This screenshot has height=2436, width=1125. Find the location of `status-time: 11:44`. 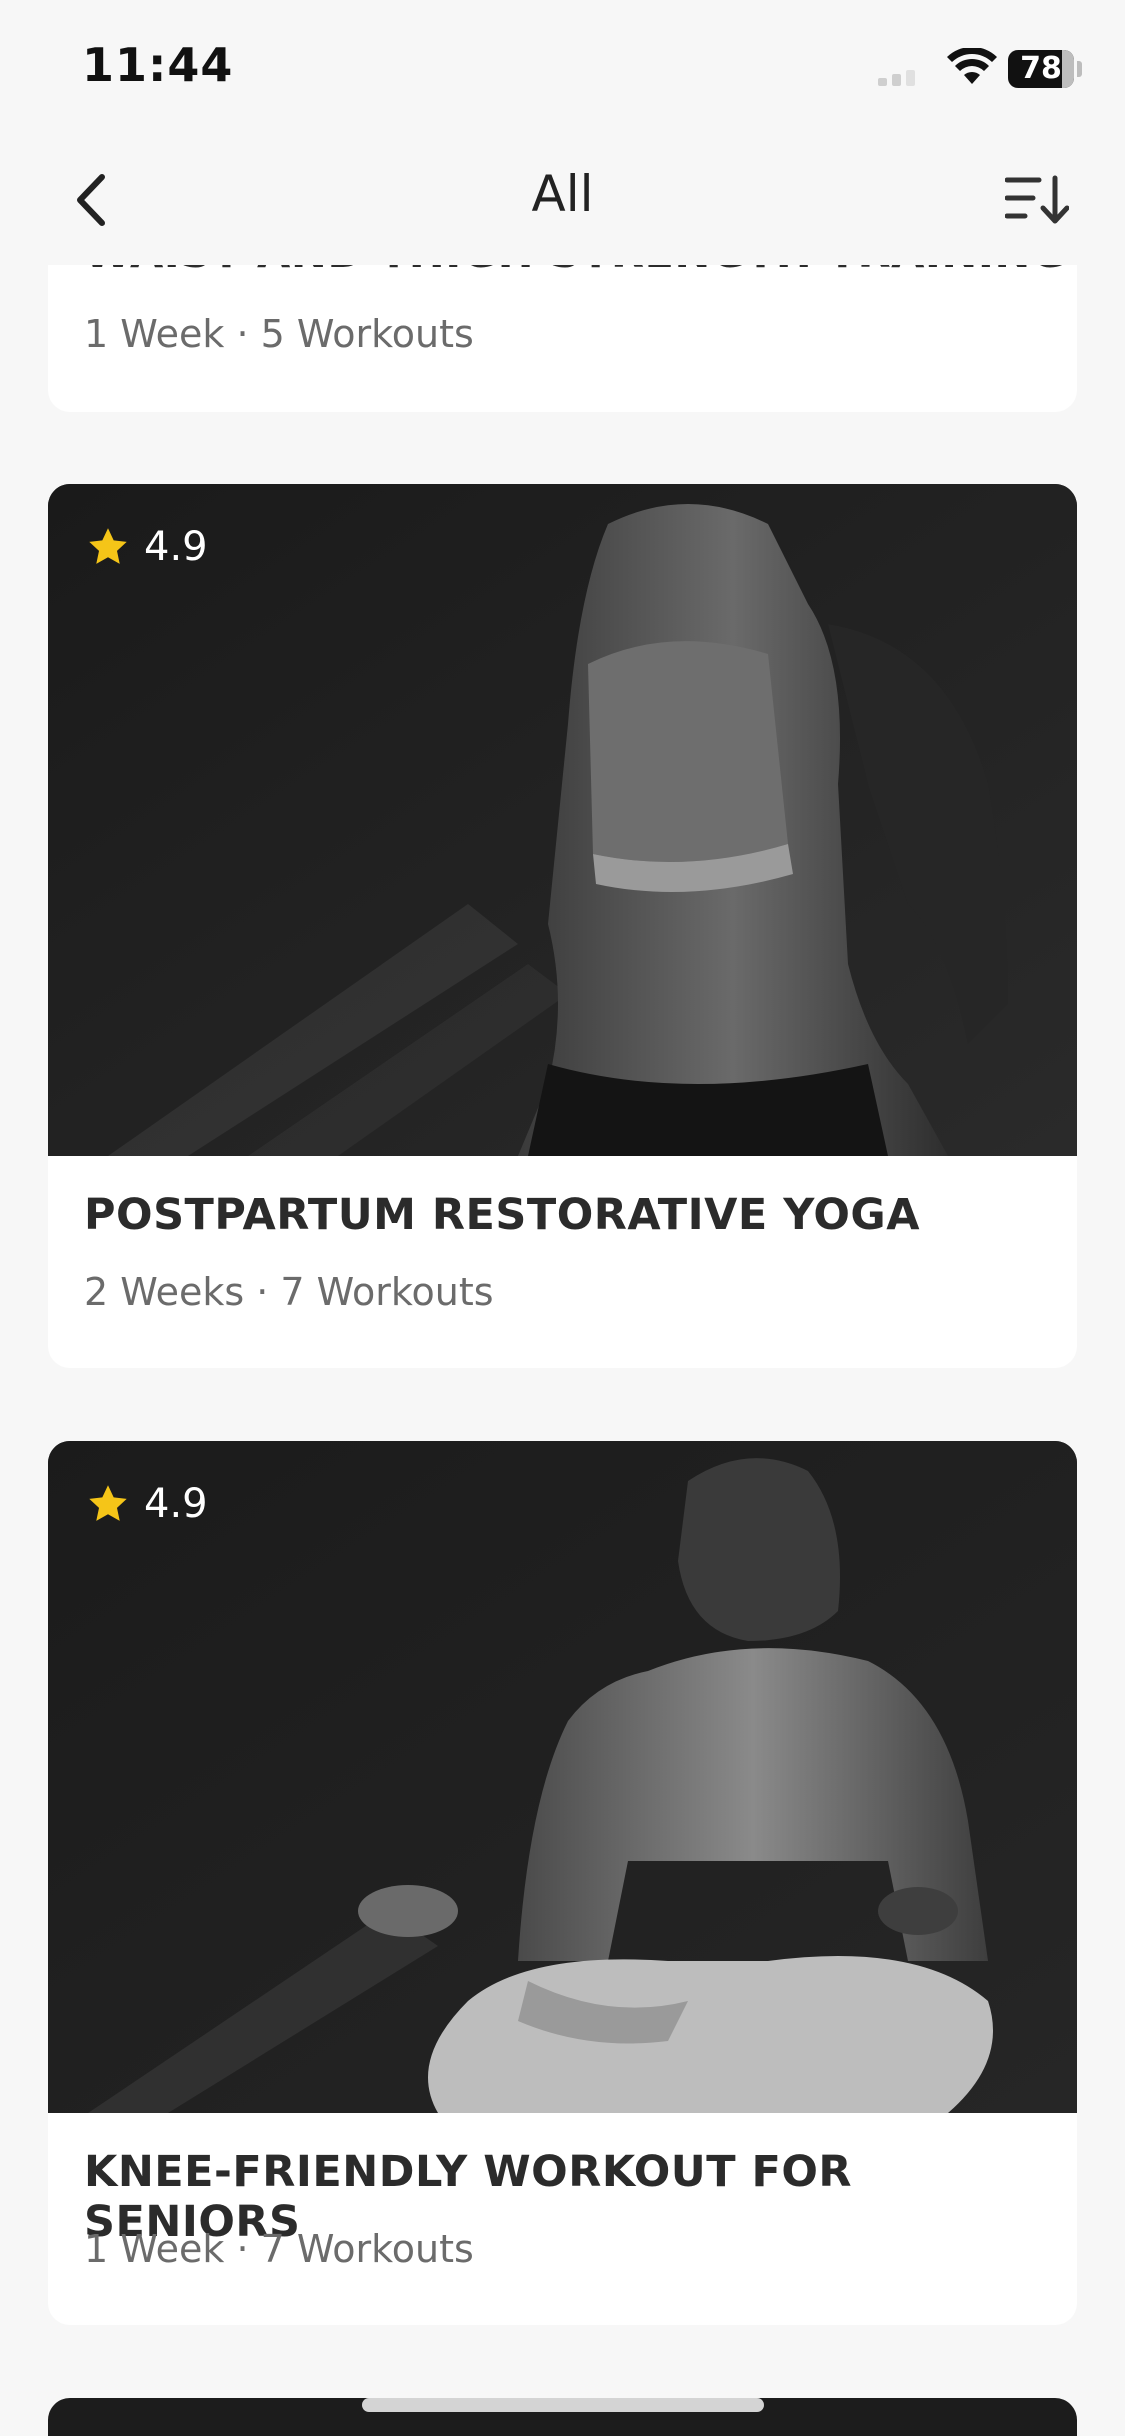

status-time: 11:44 is located at coordinates (158, 65).